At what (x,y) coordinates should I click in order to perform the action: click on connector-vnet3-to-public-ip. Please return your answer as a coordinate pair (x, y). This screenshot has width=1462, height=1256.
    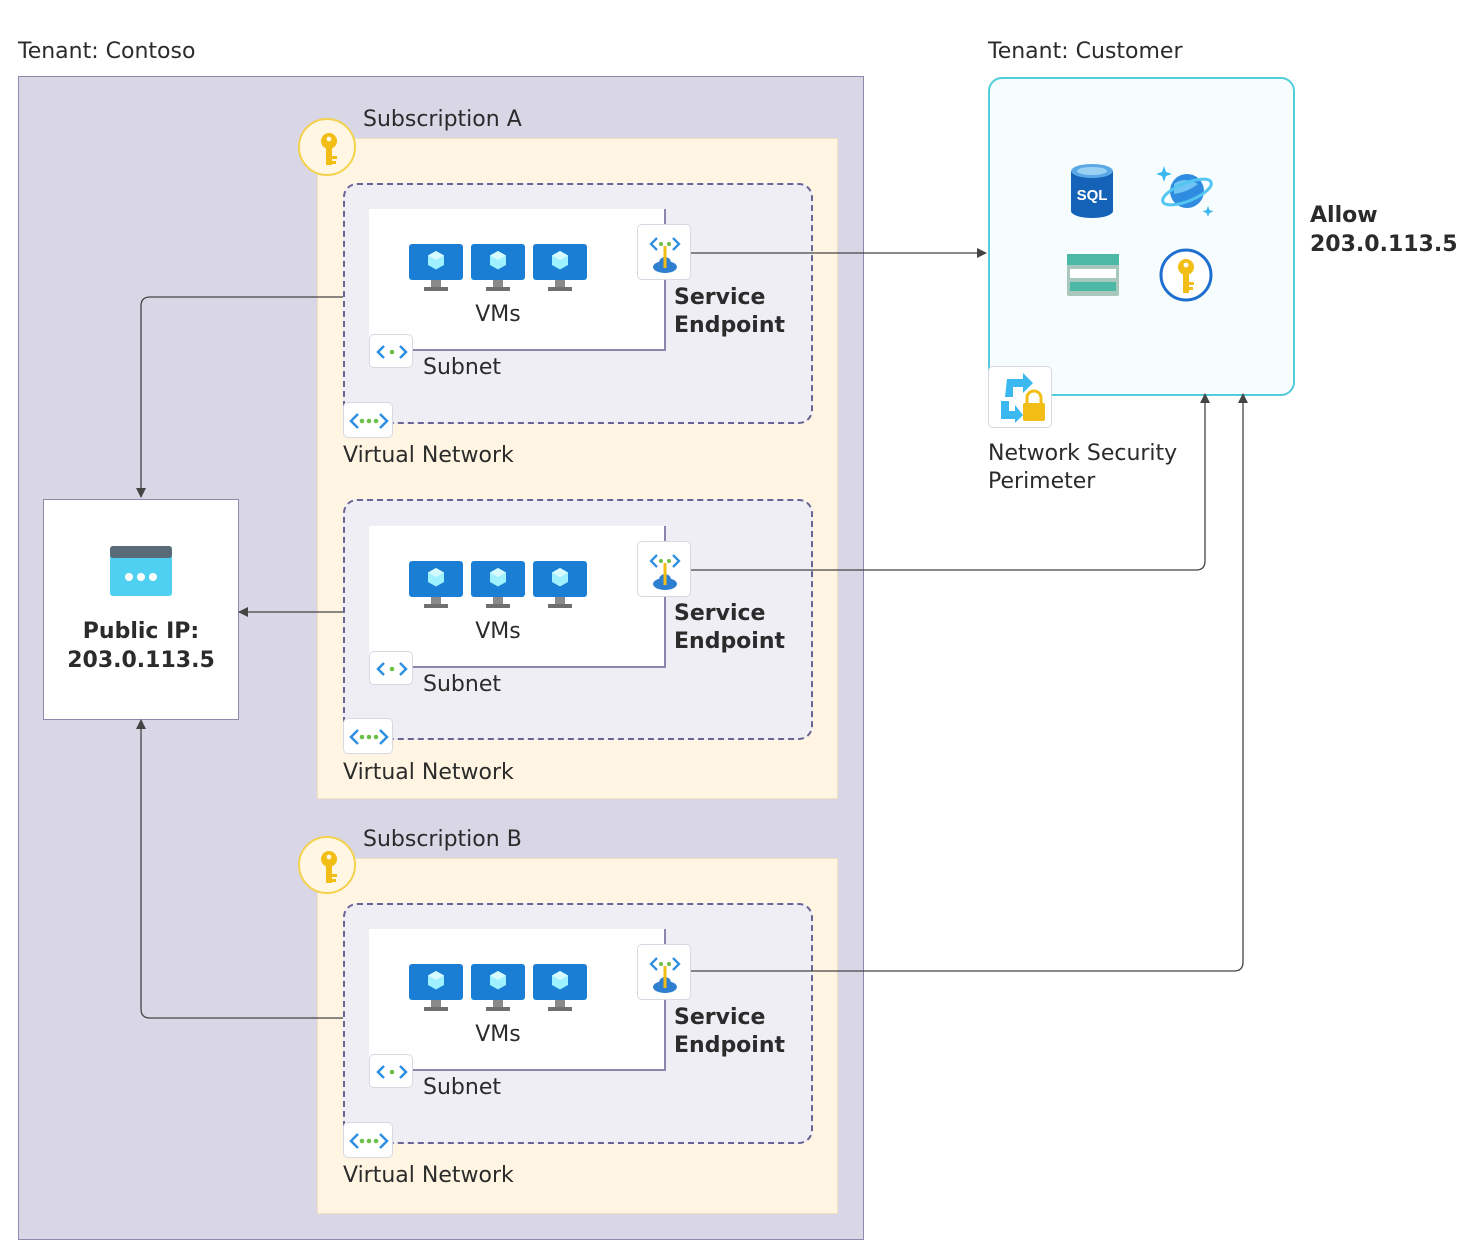
    Looking at the image, I should click on (239, 869).